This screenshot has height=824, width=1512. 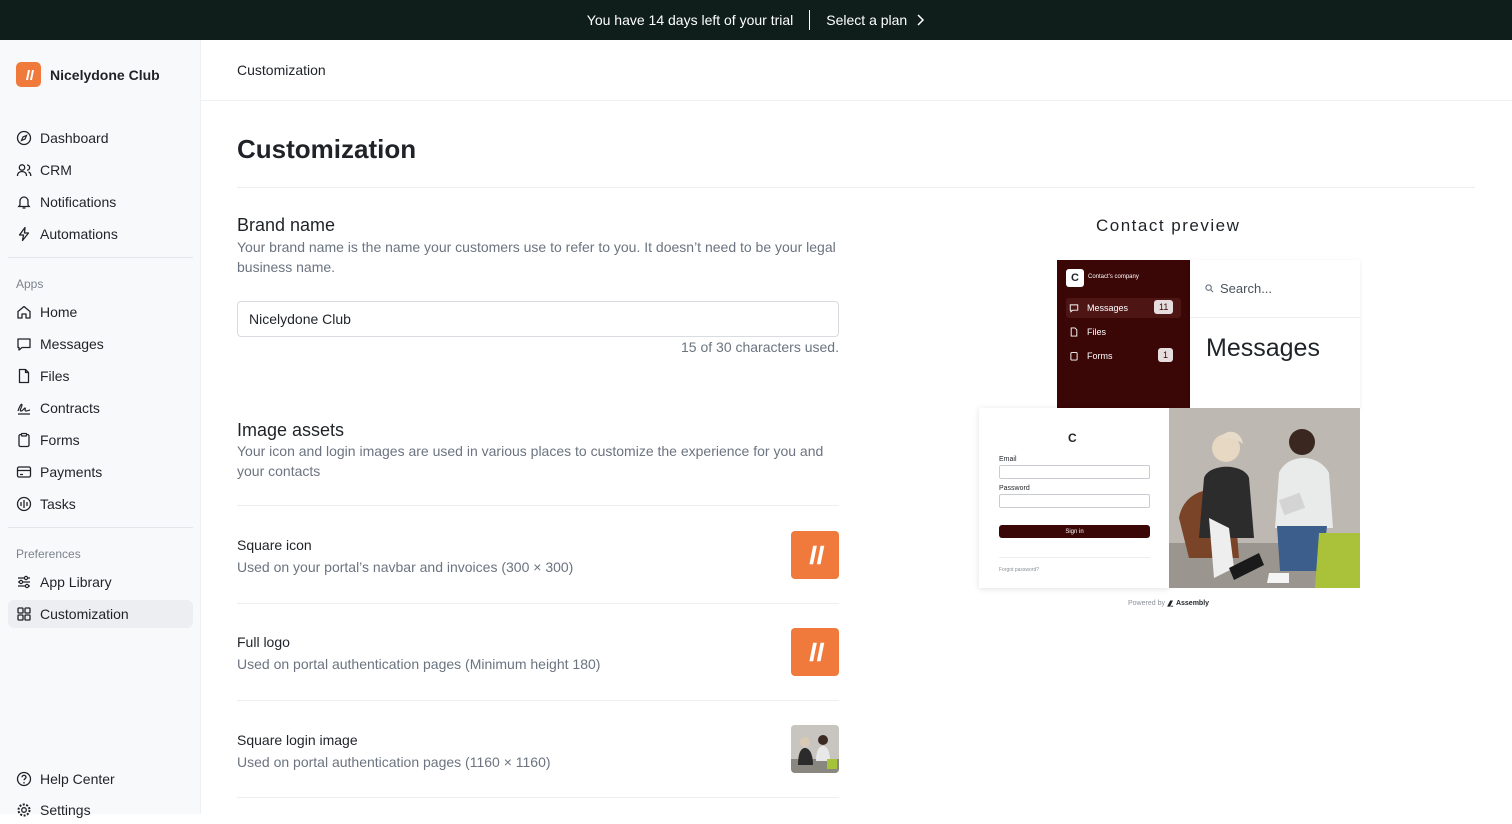 I want to click on powered-by-brand: Assembly, so click(x=1192, y=603).